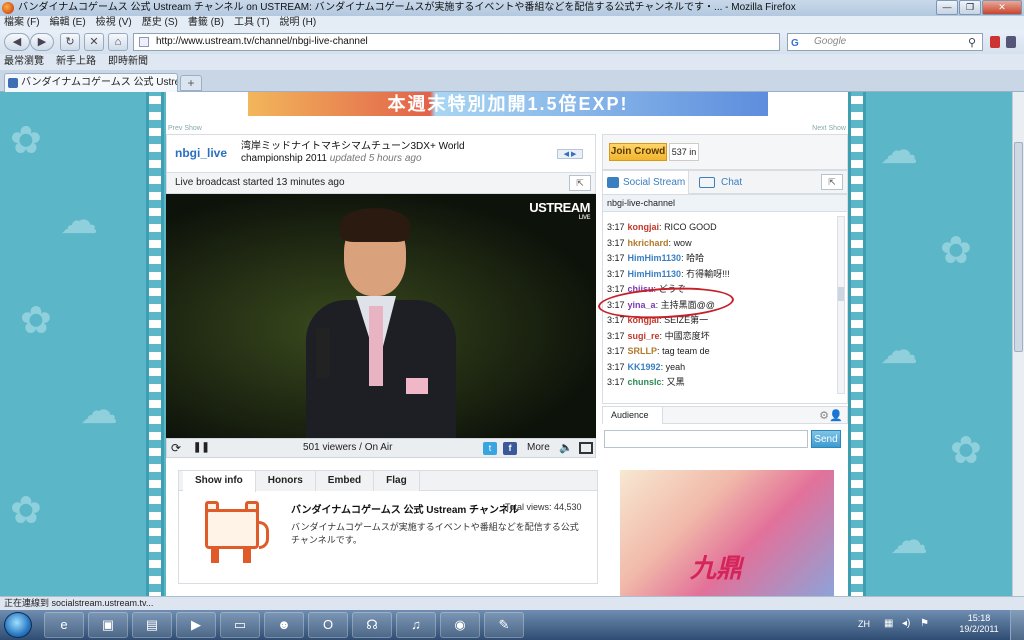 Image resolution: width=1024 pixels, height=640 pixels. What do you see at coordinates (829, 128) in the screenshot?
I see `next-show-link: Next Show` at bounding box center [829, 128].